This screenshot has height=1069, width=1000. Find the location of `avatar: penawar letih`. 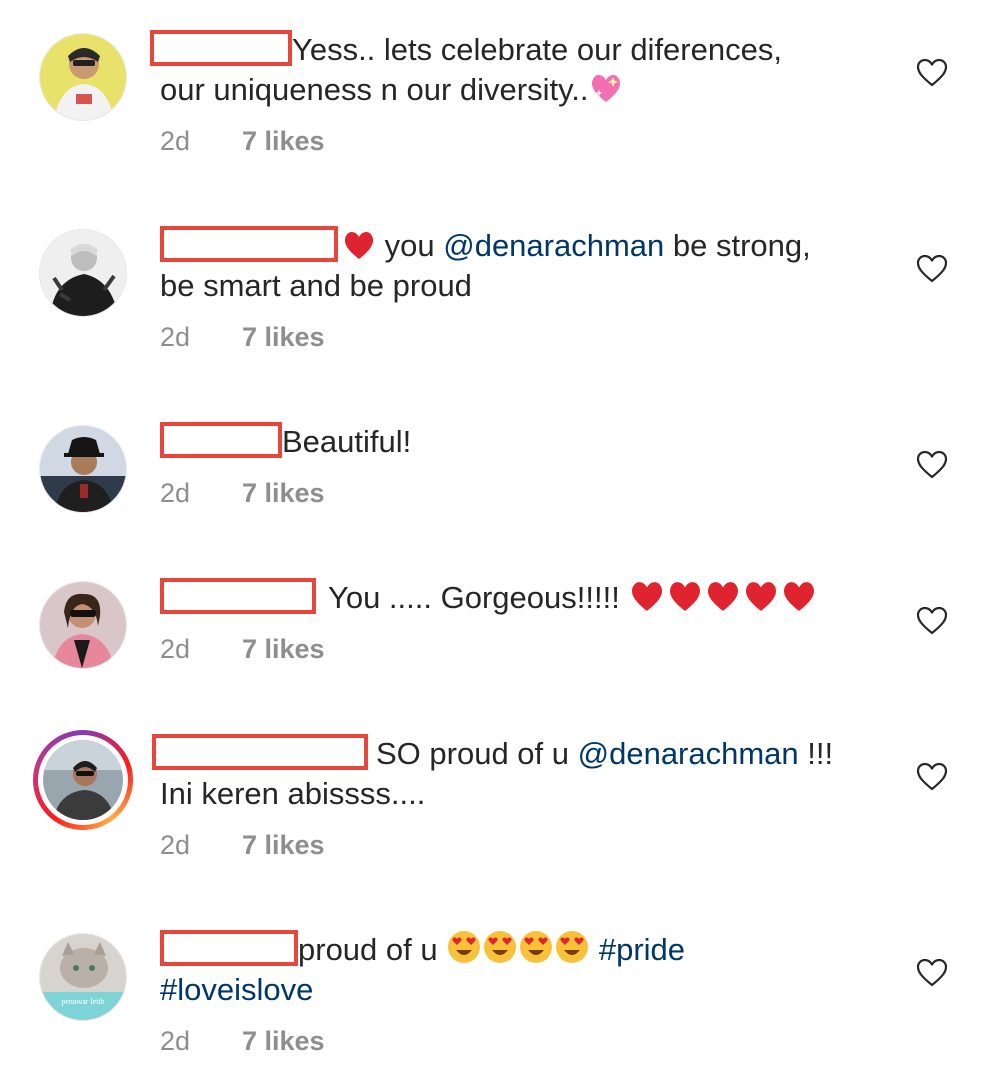

avatar: penawar letih is located at coordinates (83, 977).